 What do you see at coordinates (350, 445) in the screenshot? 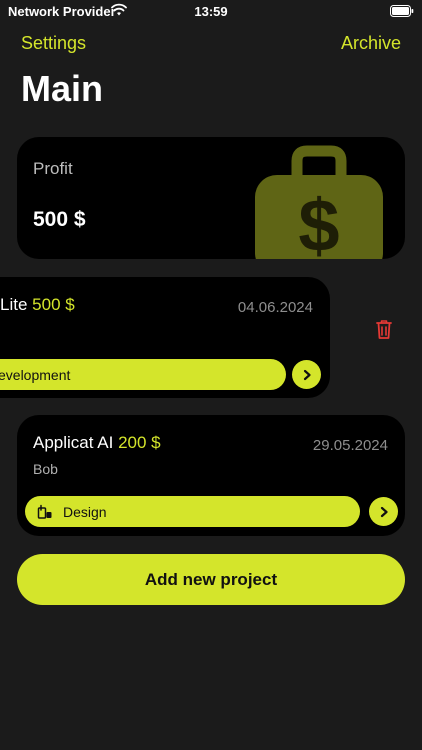
I see `project-date: 29.05.2024` at bounding box center [350, 445].